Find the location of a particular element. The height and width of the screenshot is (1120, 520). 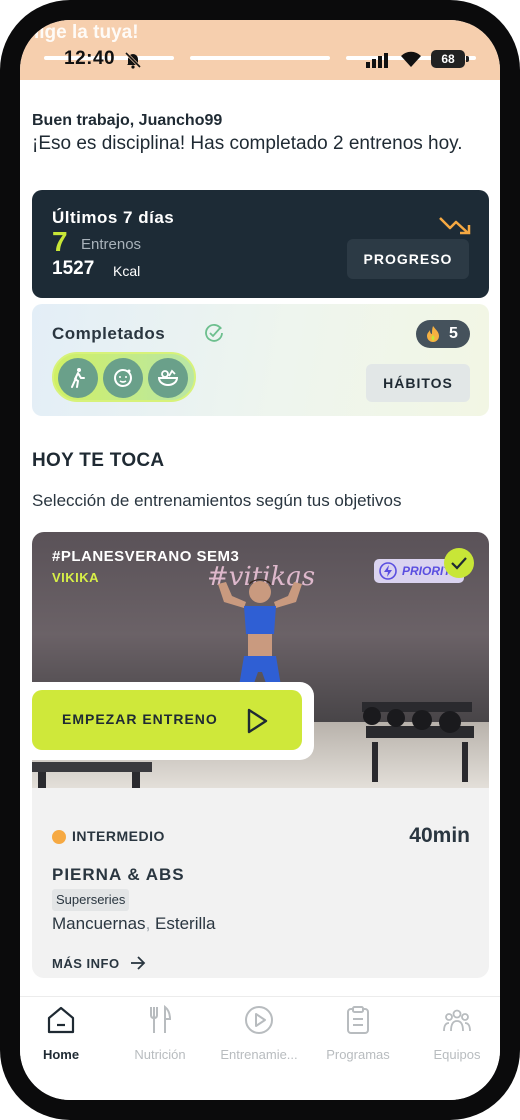

workout-level: INTERMEDIO is located at coordinates (118, 836).